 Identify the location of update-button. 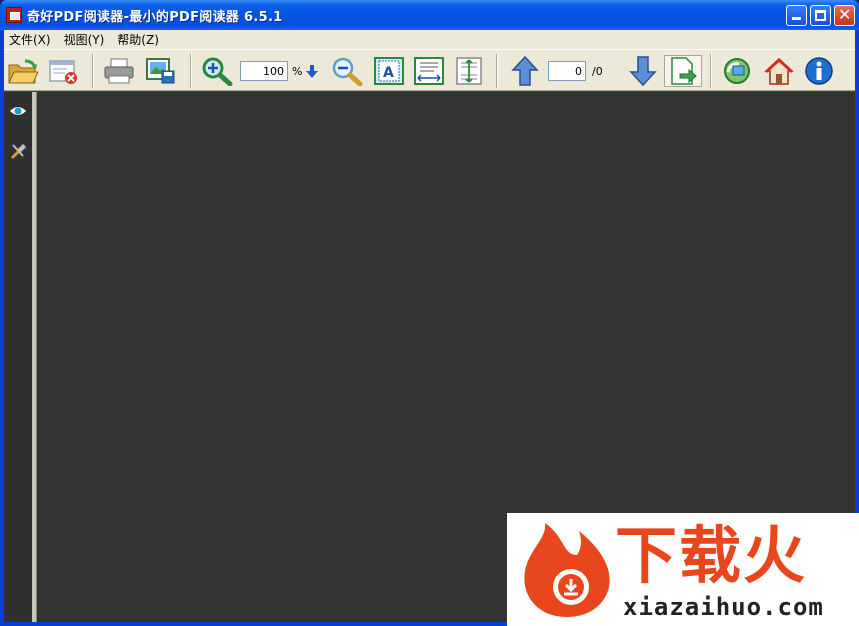
(737, 71).